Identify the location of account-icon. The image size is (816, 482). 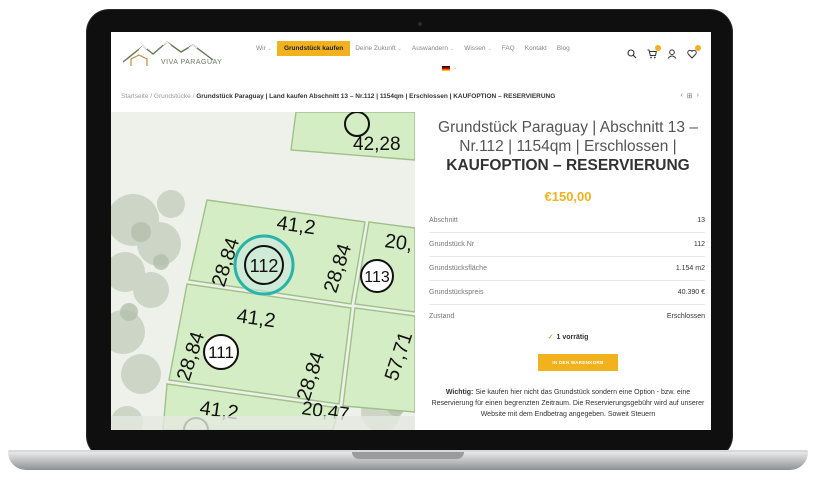
(672, 54).